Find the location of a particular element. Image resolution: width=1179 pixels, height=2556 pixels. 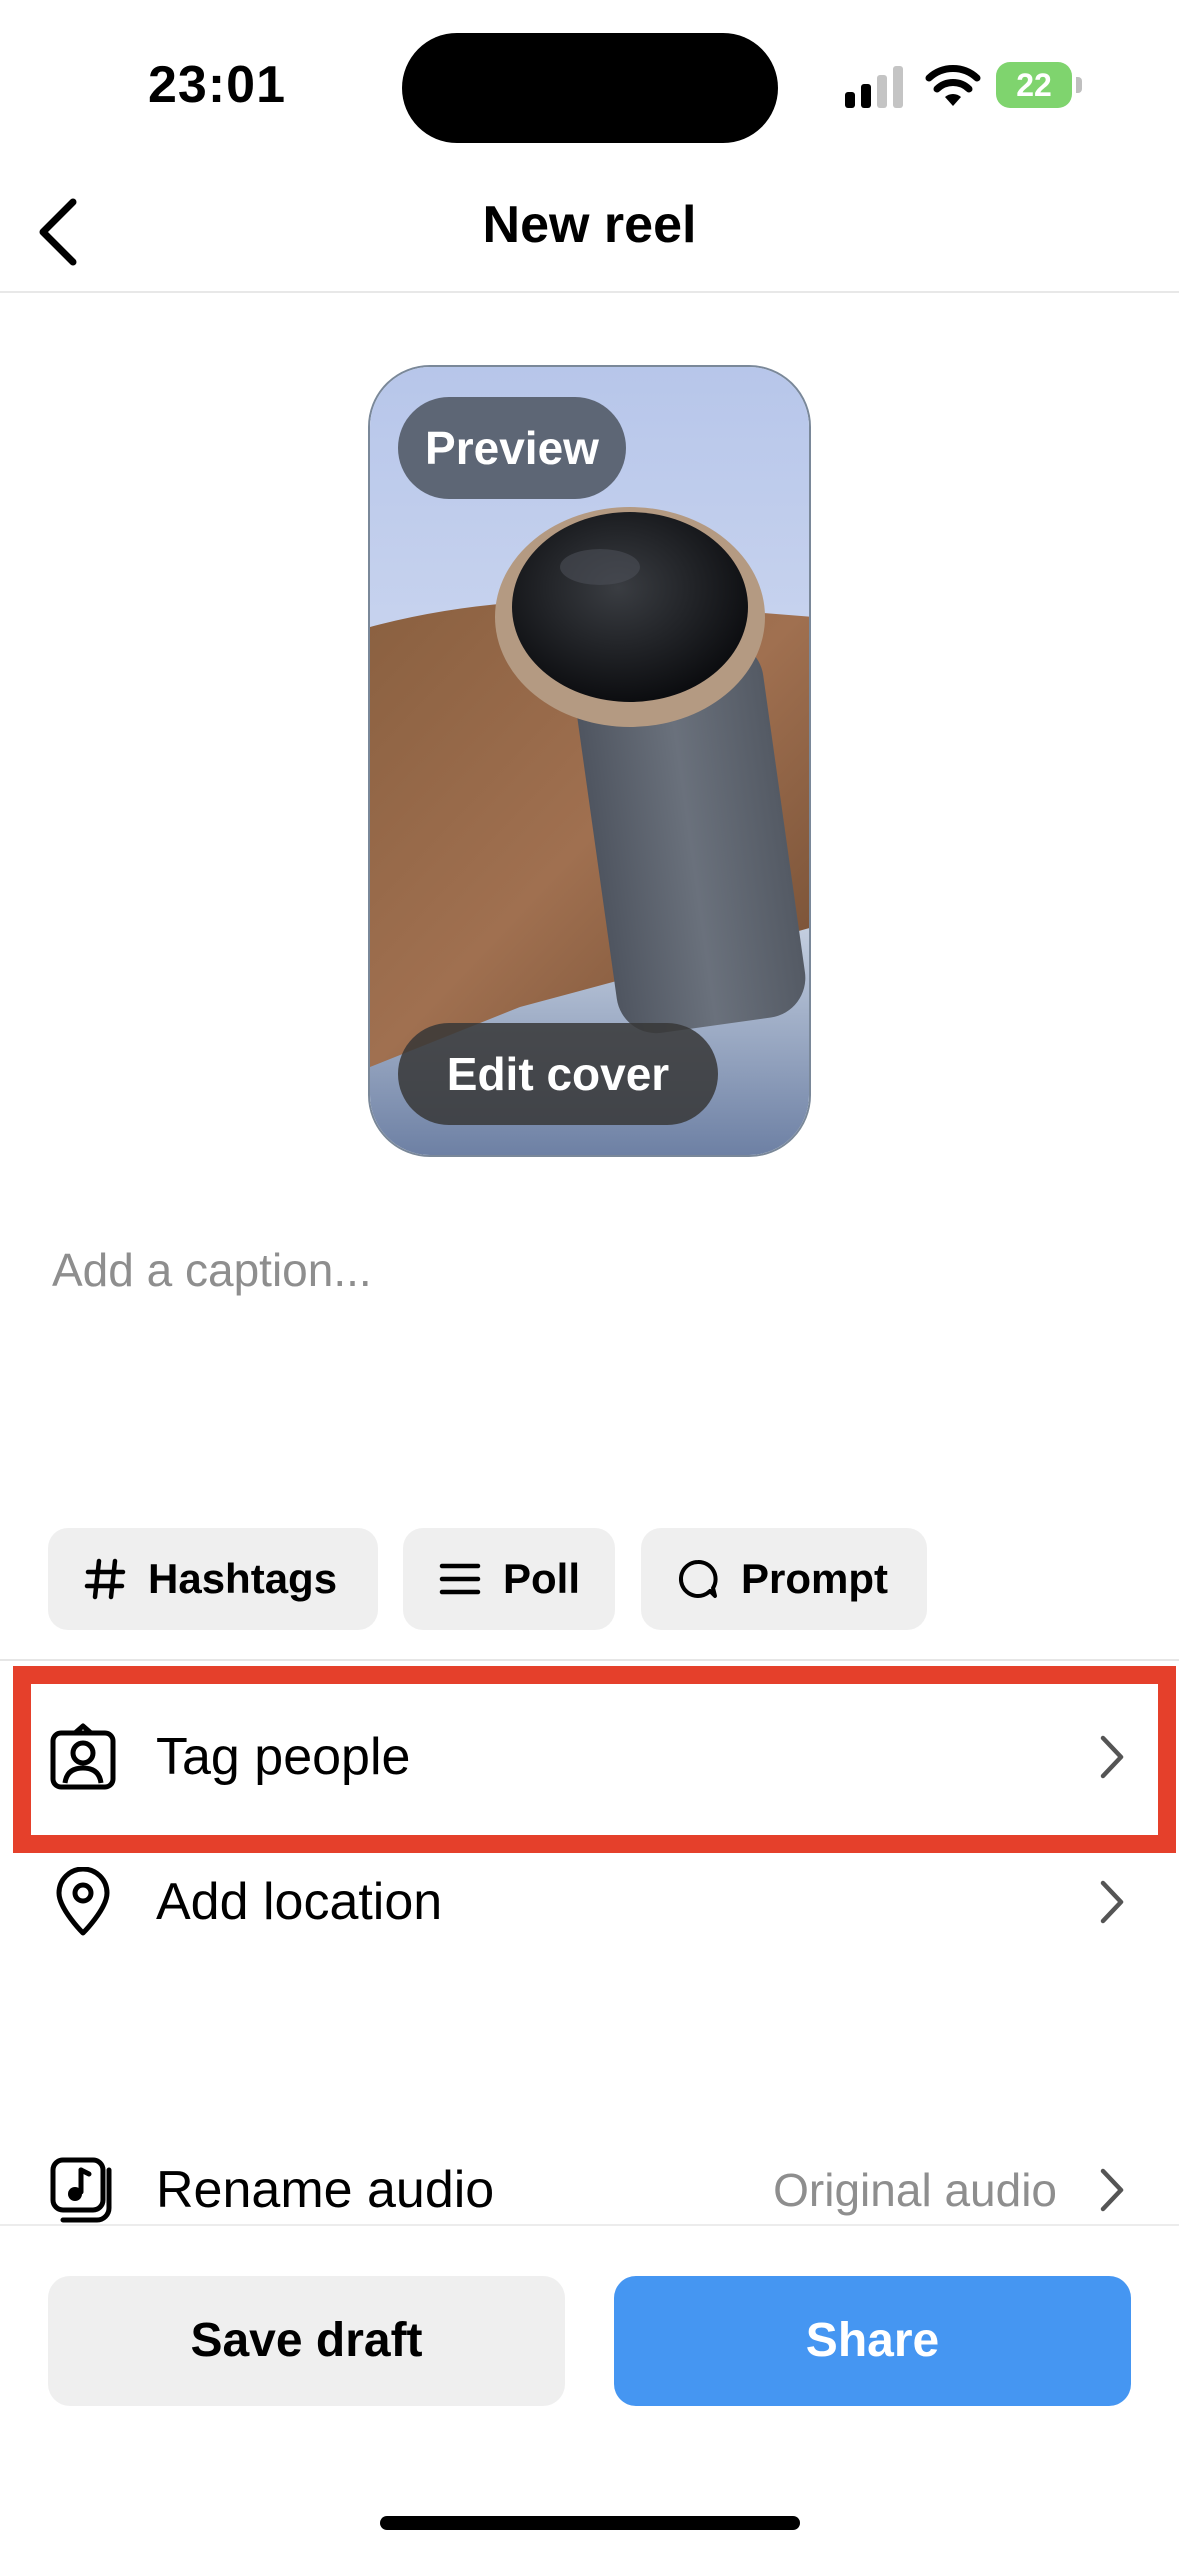

caption-input is located at coordinates (592, 1270).